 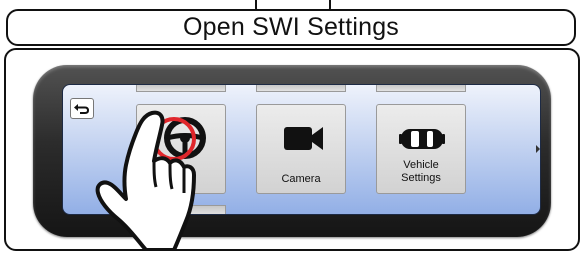 I want to click on pointing-hand-icon, so click(x=145, y=180).